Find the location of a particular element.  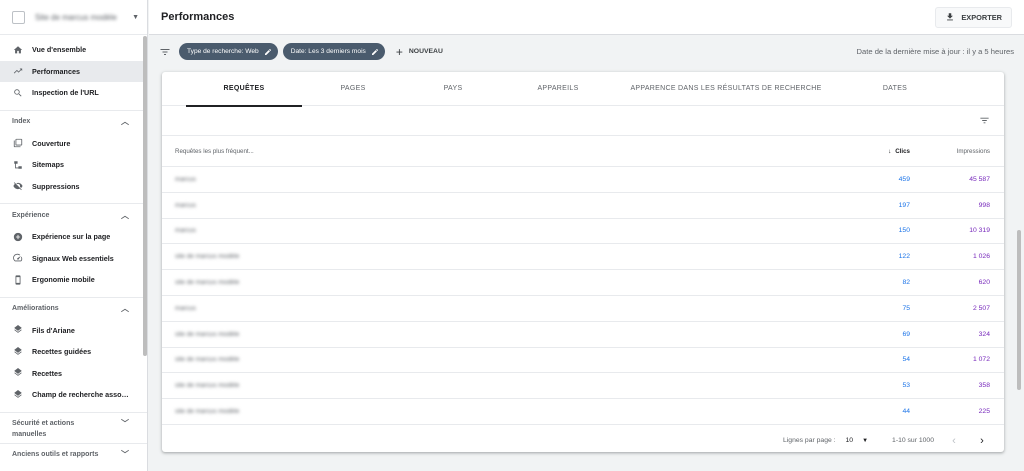

table-row: marcus 197 998 is located at coordinates (583, 206).